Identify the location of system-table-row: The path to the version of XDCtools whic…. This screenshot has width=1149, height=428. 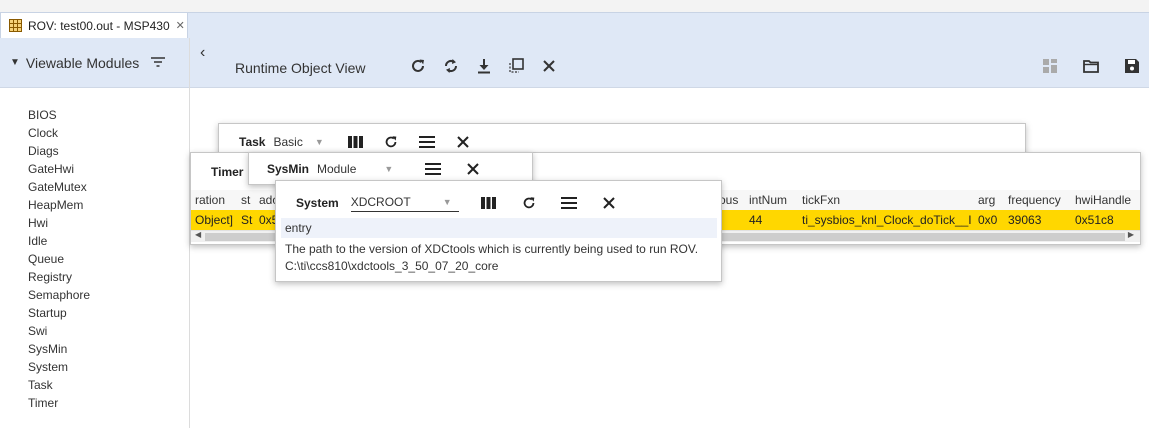
(491, 258).